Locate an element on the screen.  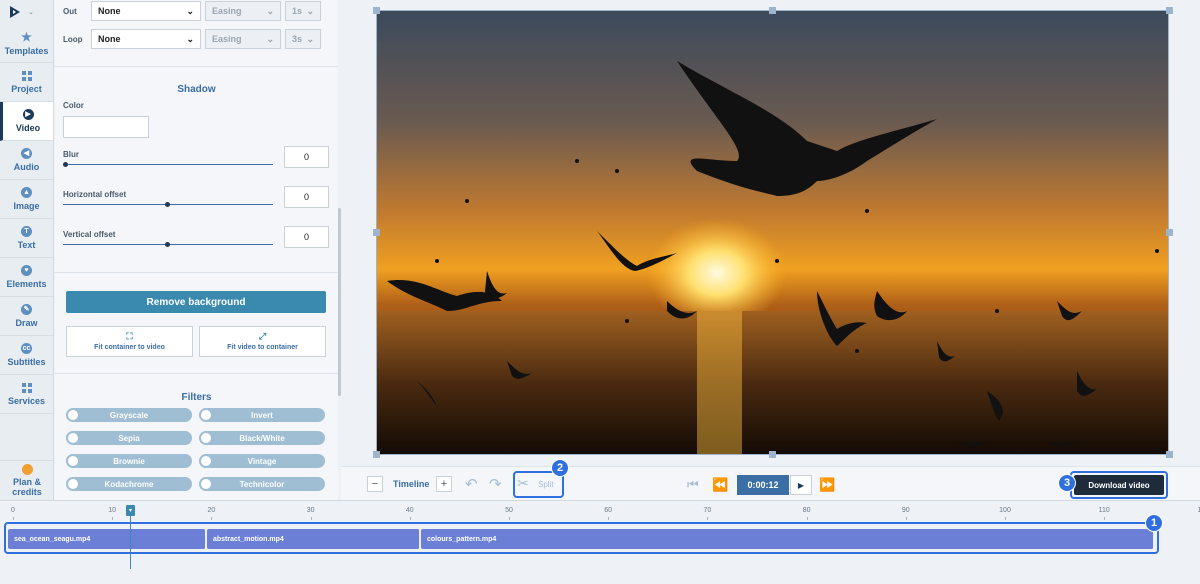
scissors-icon: ✂ is located at coordinates (523, 483).